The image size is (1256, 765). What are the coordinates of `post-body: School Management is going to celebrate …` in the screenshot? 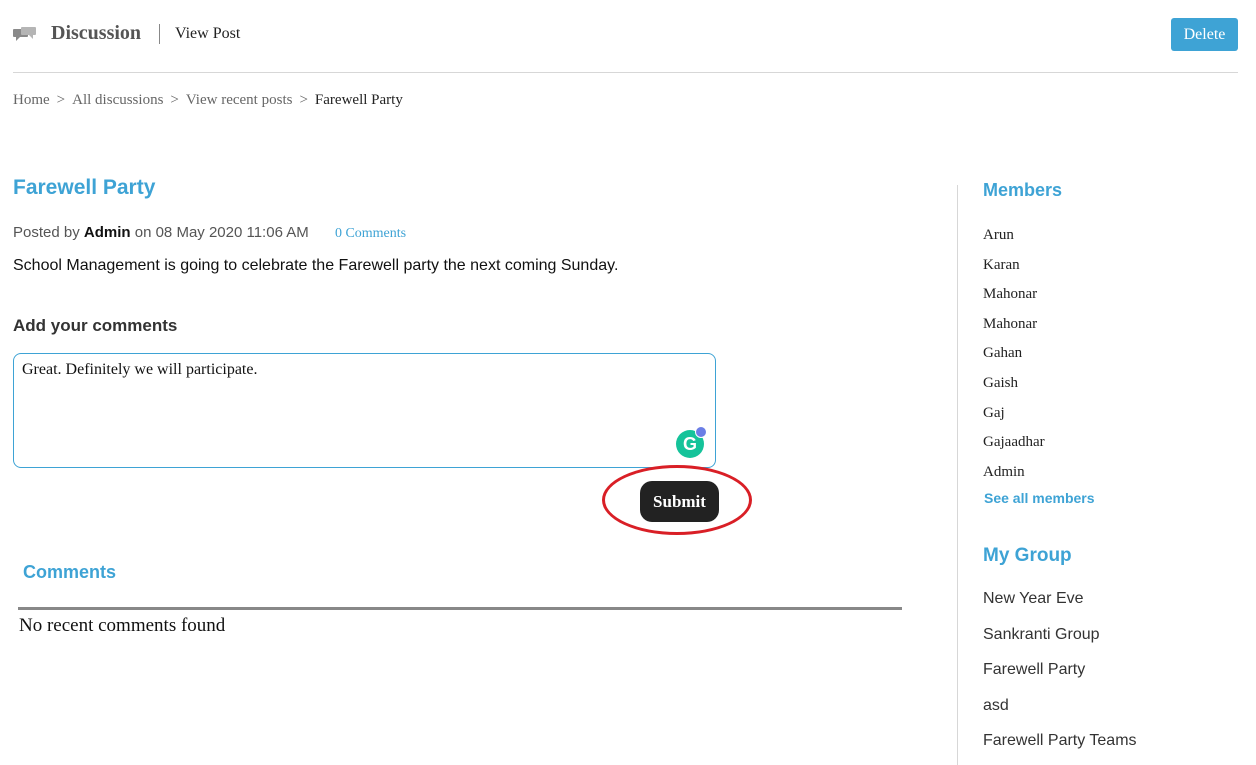 It's located at (316, 265).